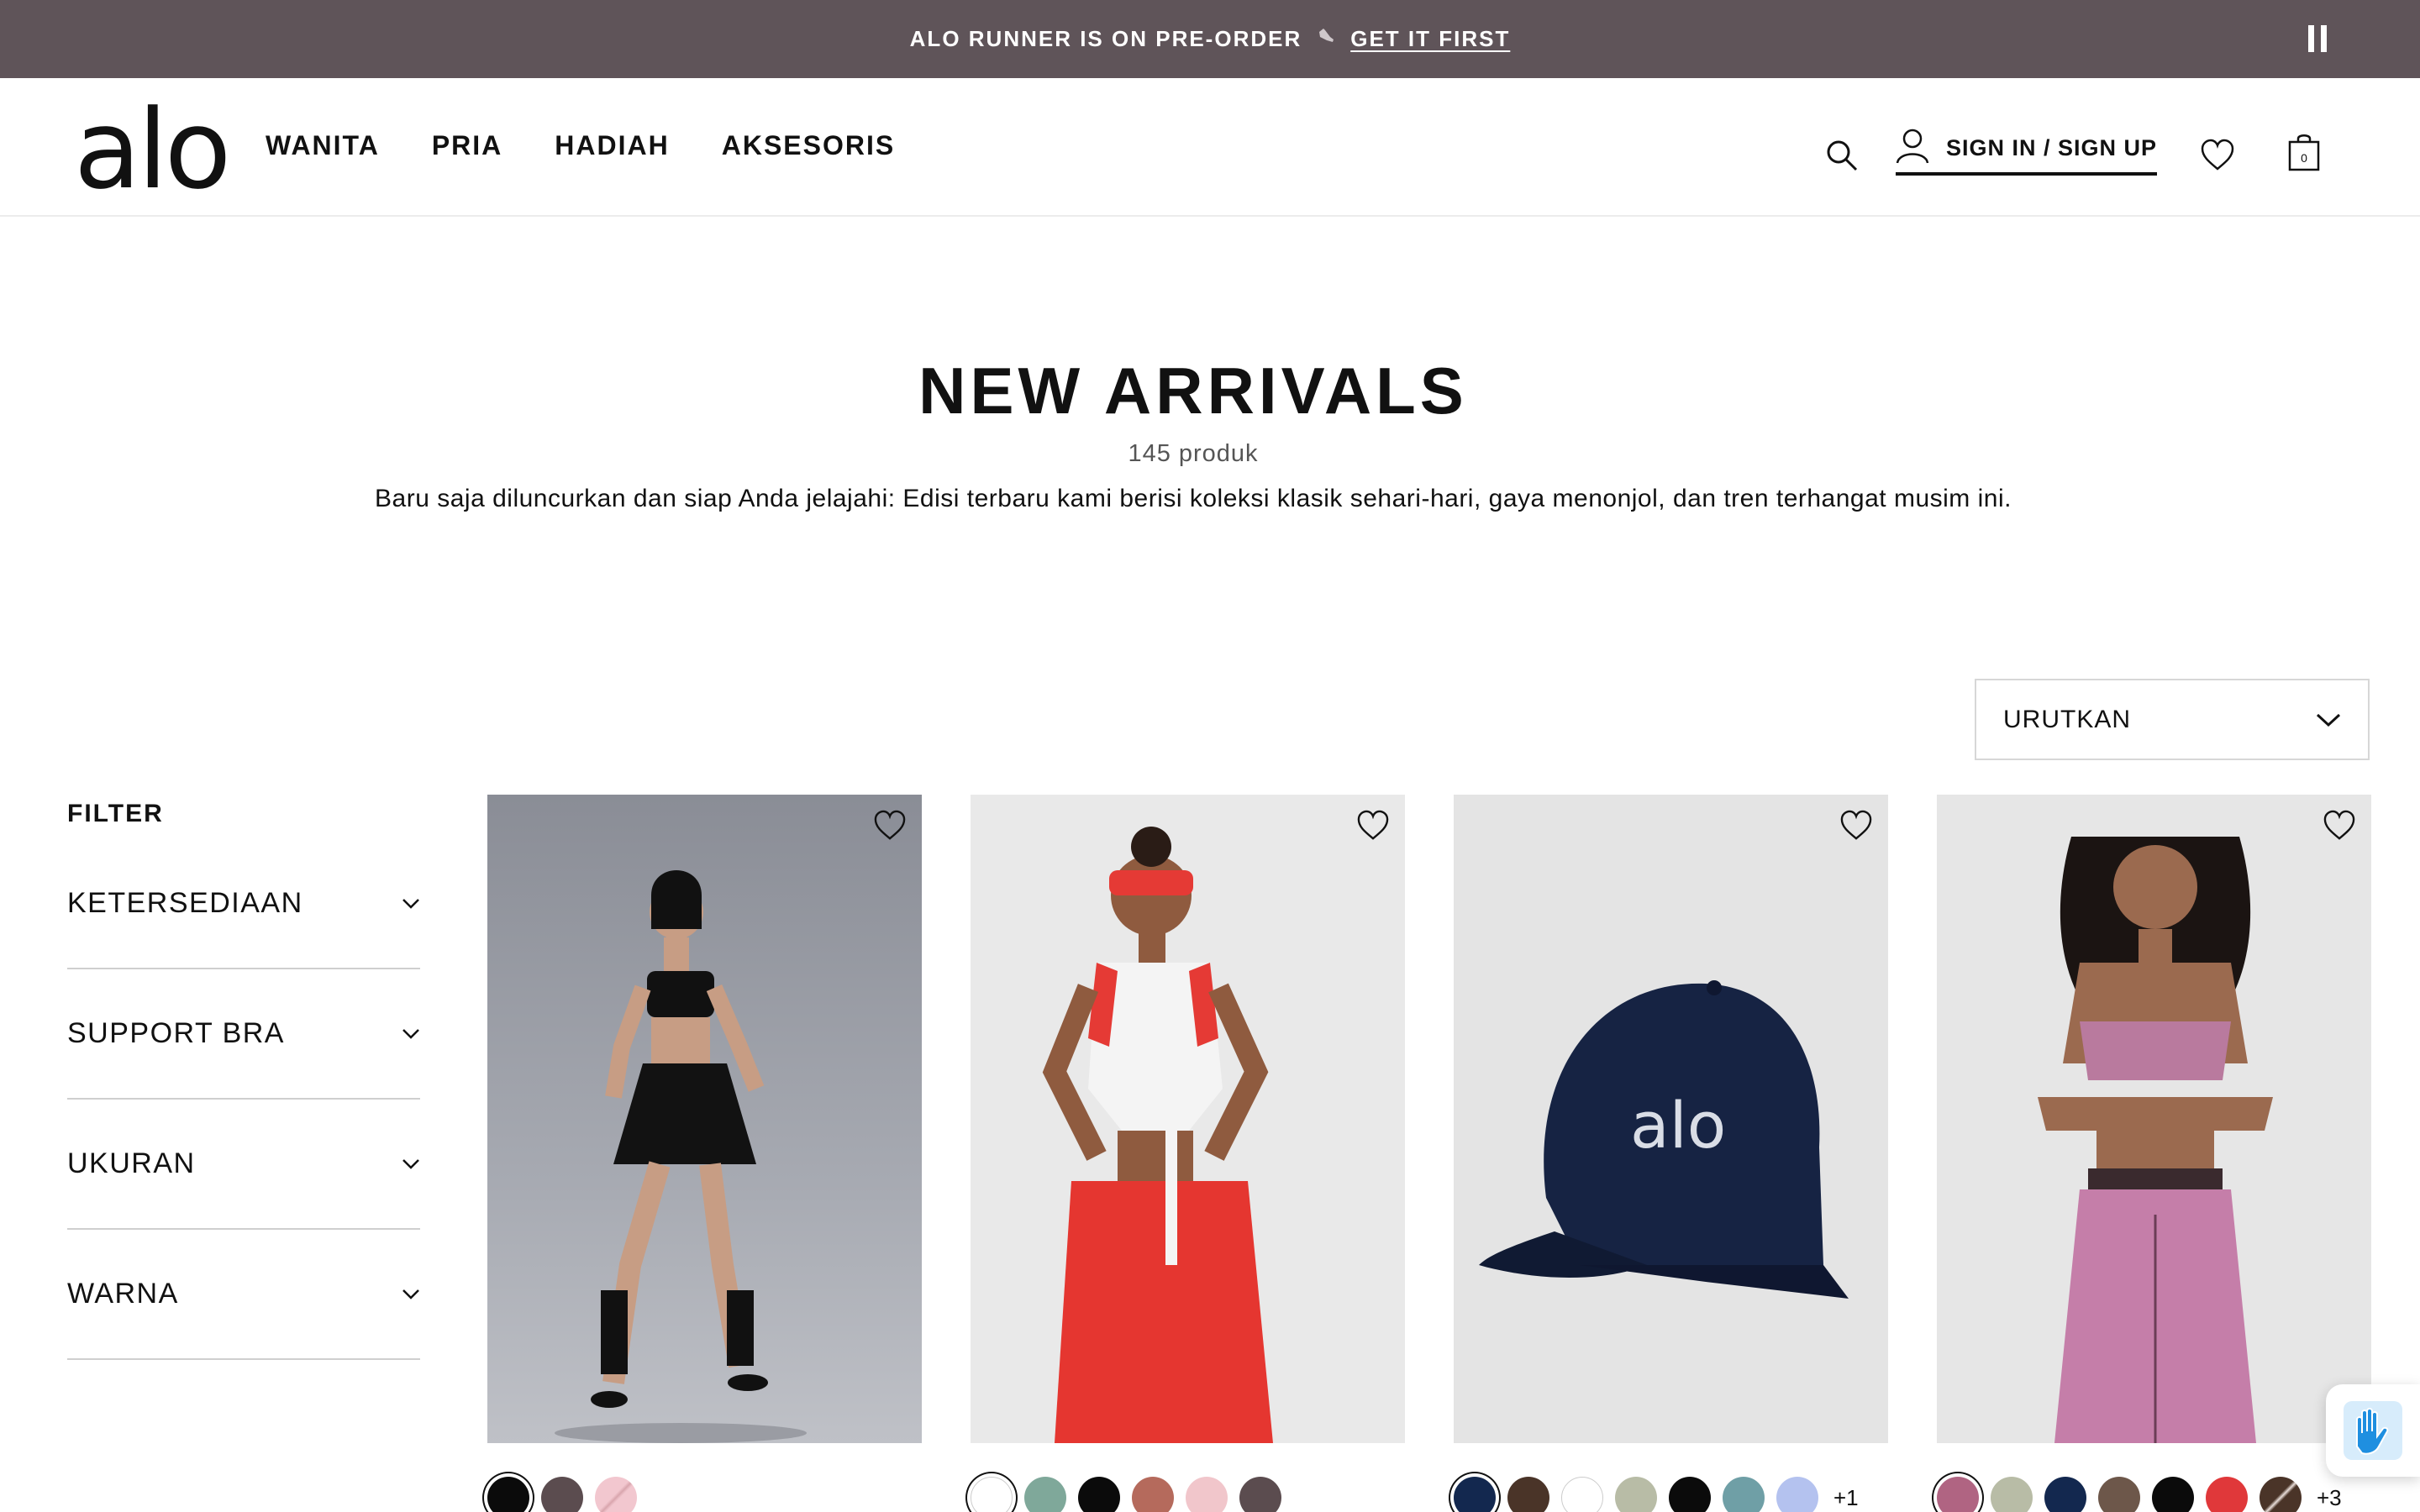 This screenshot has height=1512, width=2420. I want to click on nav-item-hadiah: HADIAH, so click(612, 145).